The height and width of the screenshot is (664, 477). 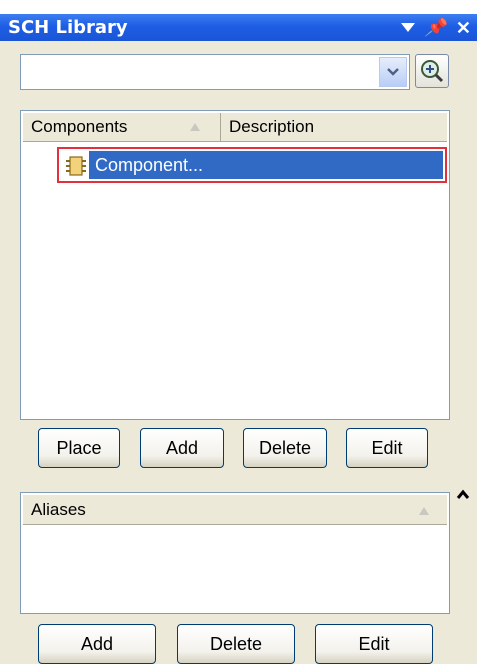 I want to click on close-icon: ✕, so click(x=463, y=28).